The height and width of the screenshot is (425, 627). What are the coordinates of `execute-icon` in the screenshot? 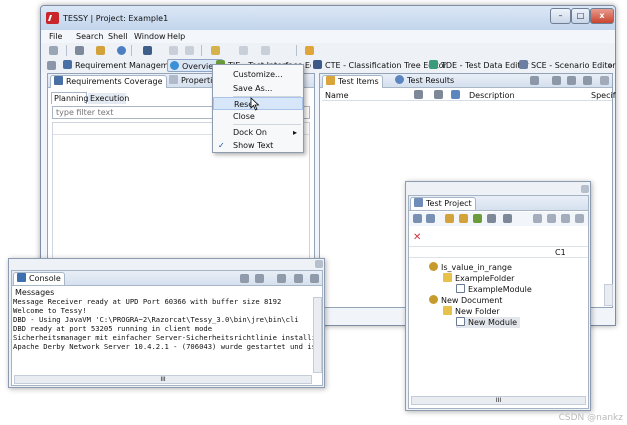 It's located at (534, 80).